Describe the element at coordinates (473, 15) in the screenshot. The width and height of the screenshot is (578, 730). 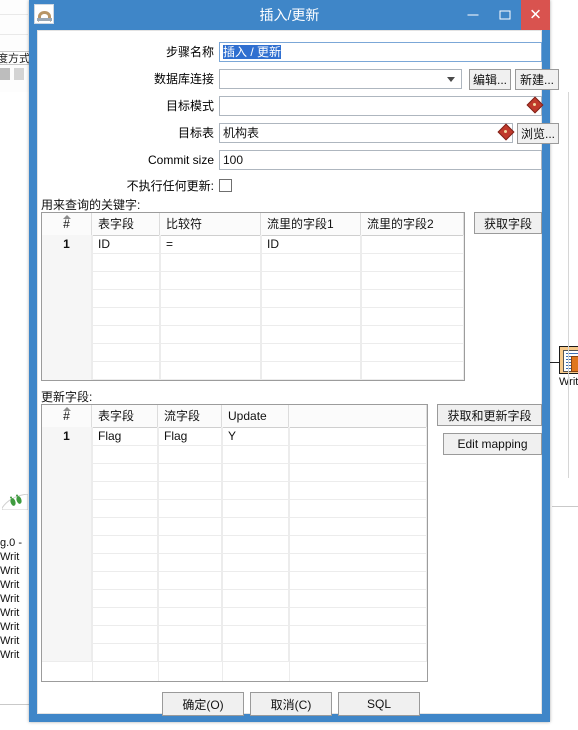
I see `minimize-button` at that location.